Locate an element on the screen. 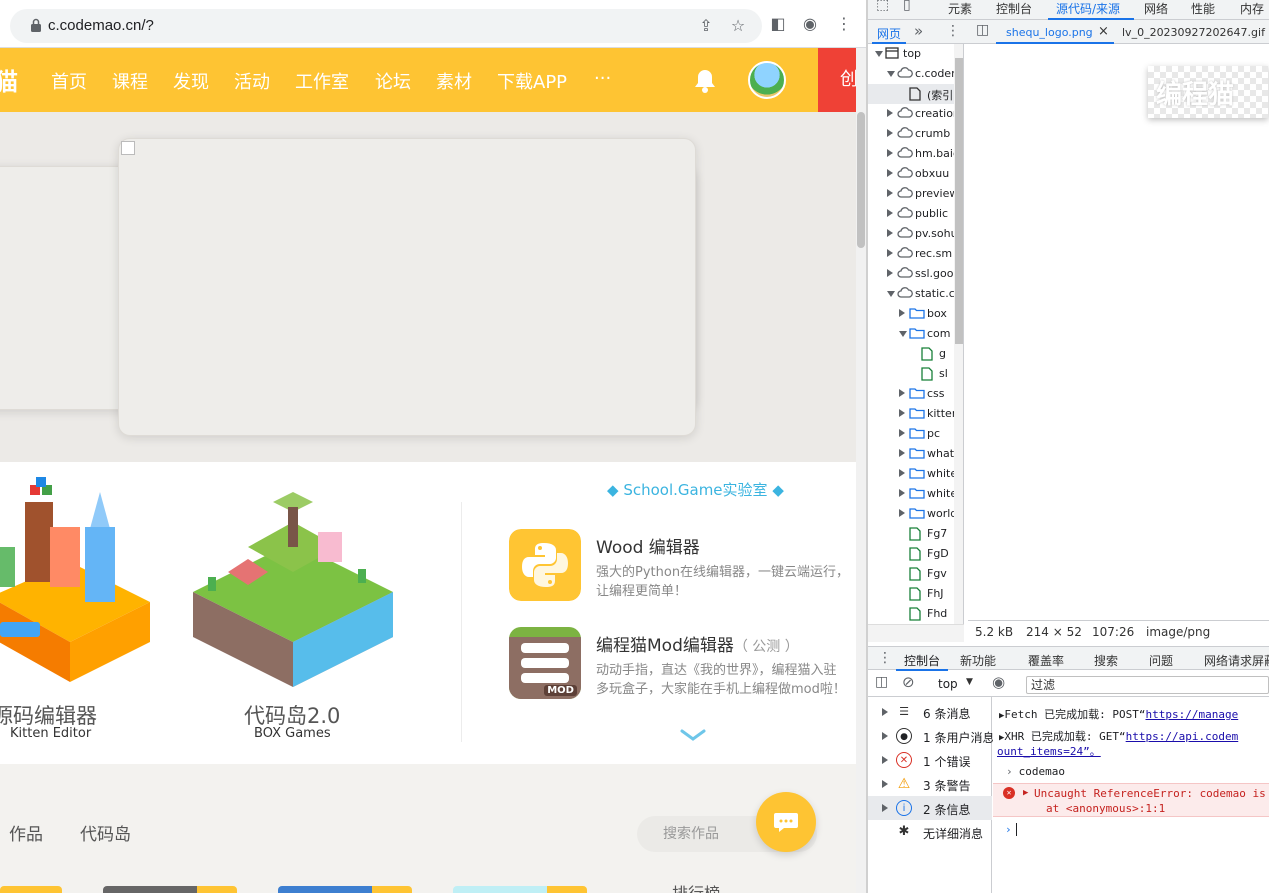 This screenshot has width=1269, height=893. tree-item: public is located at coordinates (911, 214).